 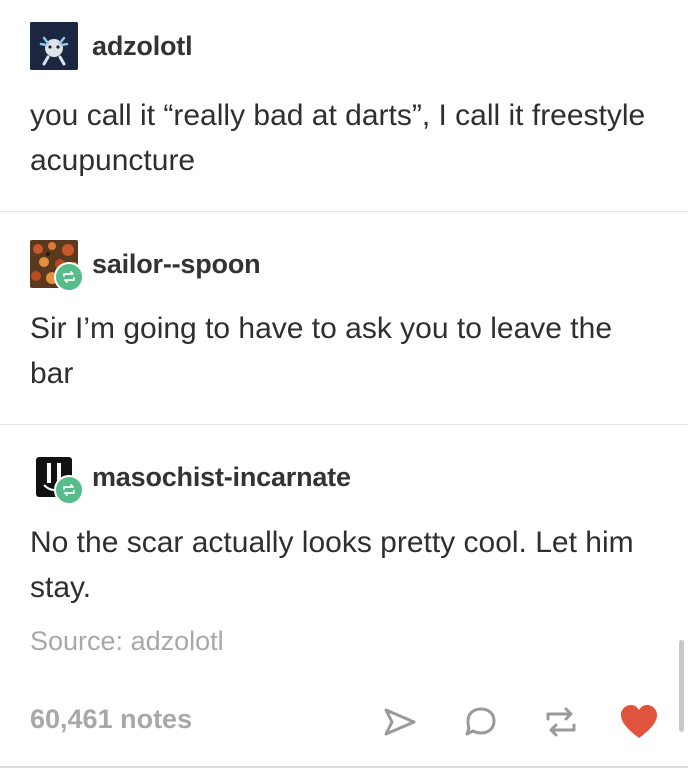 I want to click on username: adzolotl, so click(x=142, y=46).